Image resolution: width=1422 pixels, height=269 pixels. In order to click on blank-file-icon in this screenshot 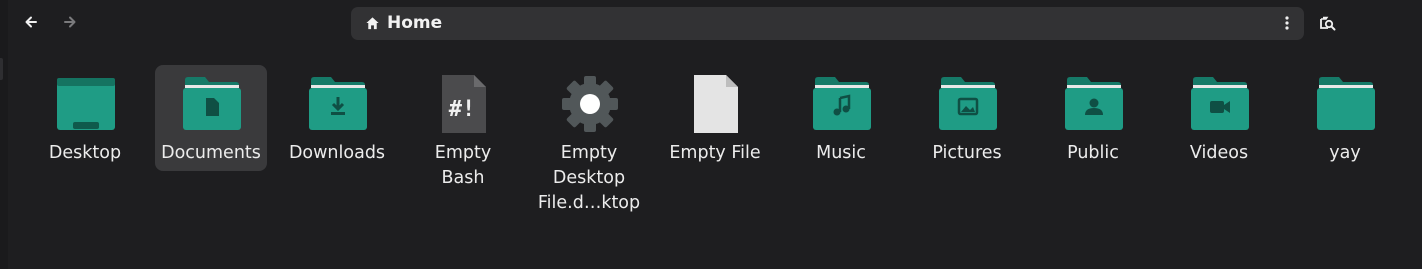, I will do `click(716, 104)`.